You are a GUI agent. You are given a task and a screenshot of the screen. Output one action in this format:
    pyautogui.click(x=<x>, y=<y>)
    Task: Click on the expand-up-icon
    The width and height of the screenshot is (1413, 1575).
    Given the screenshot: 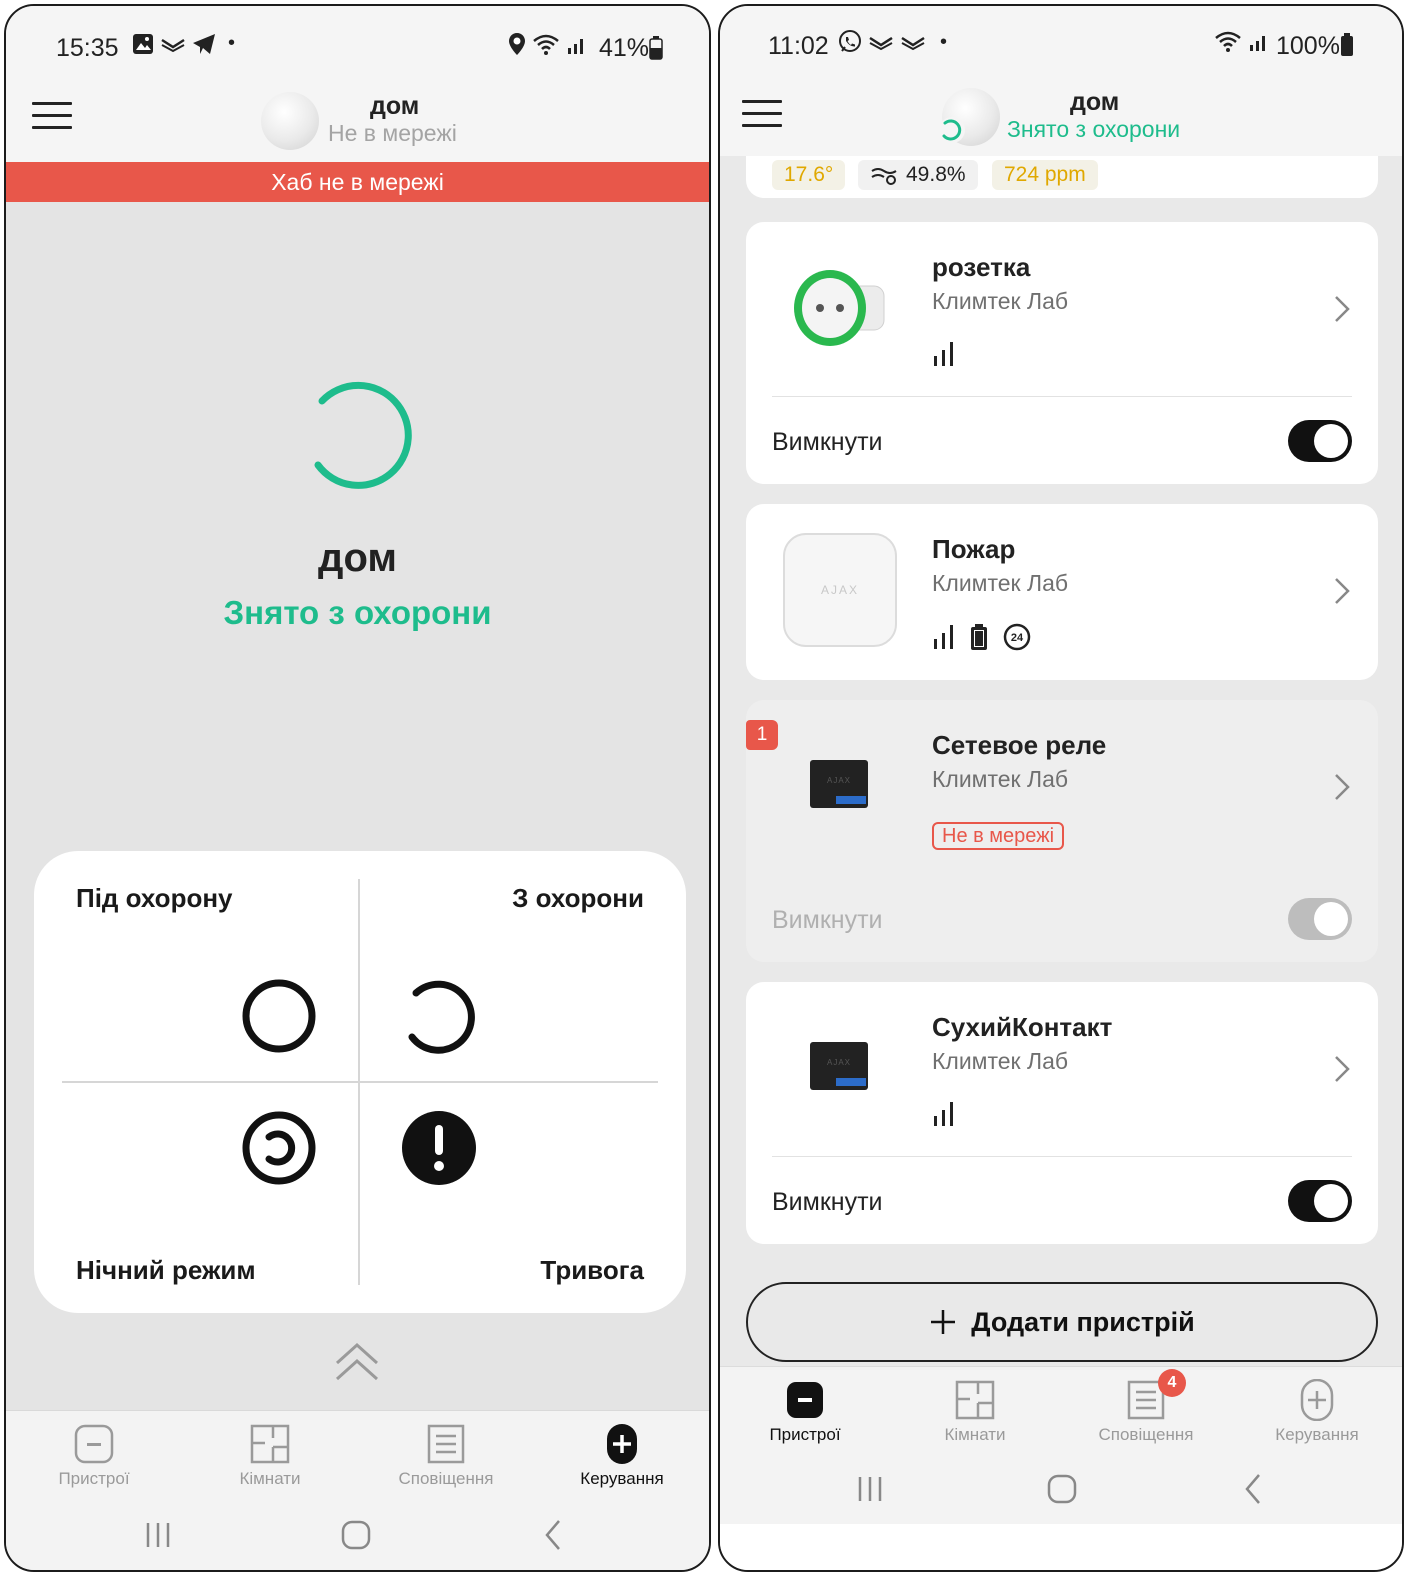 What is the action you would take?
    pyautogui.click(x=357, y=1362)
    